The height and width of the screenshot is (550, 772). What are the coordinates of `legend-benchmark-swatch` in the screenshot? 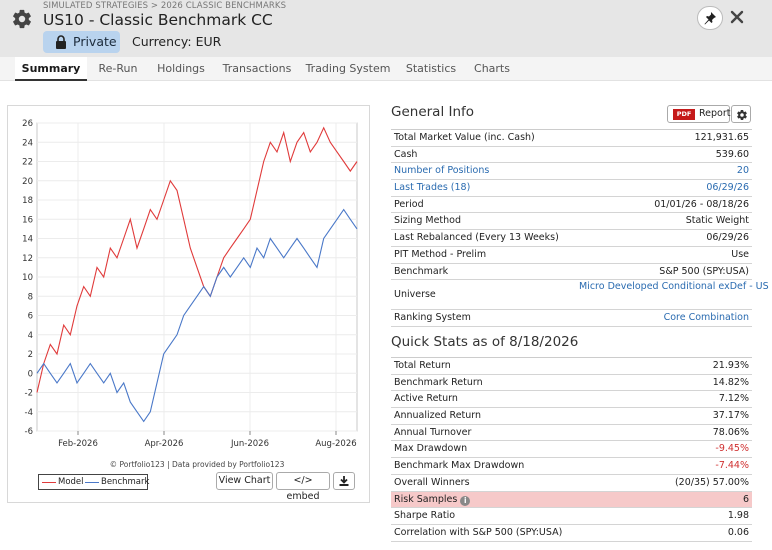 It's located at (92, 482).